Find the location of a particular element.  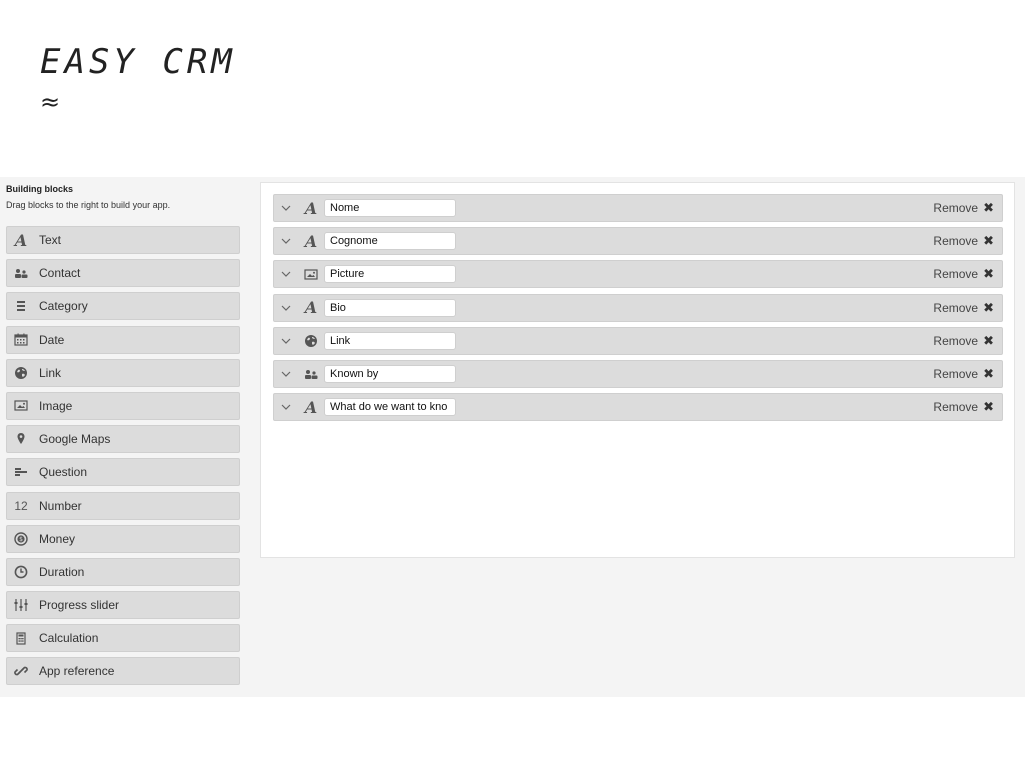

question-icon is located at coordinates (21, 472).